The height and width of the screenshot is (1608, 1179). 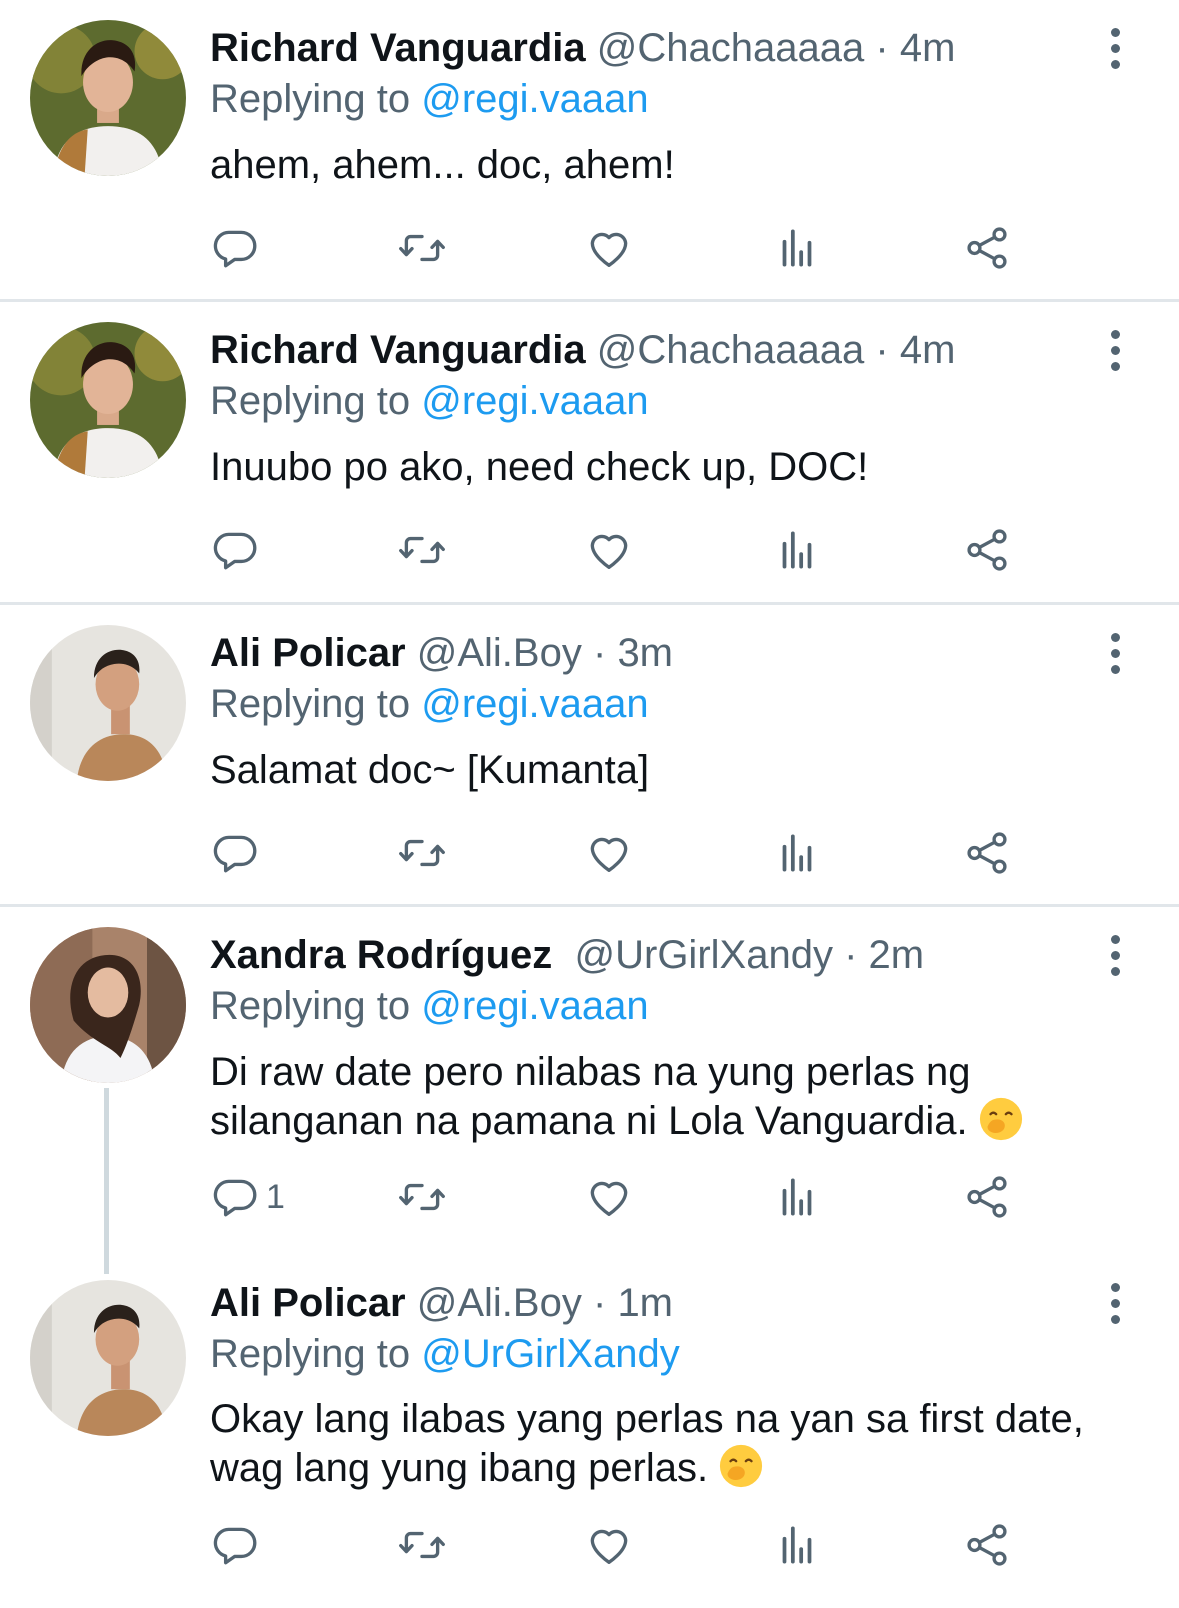 I want to click on reply-button: 1, so click(x=247, y=1197).